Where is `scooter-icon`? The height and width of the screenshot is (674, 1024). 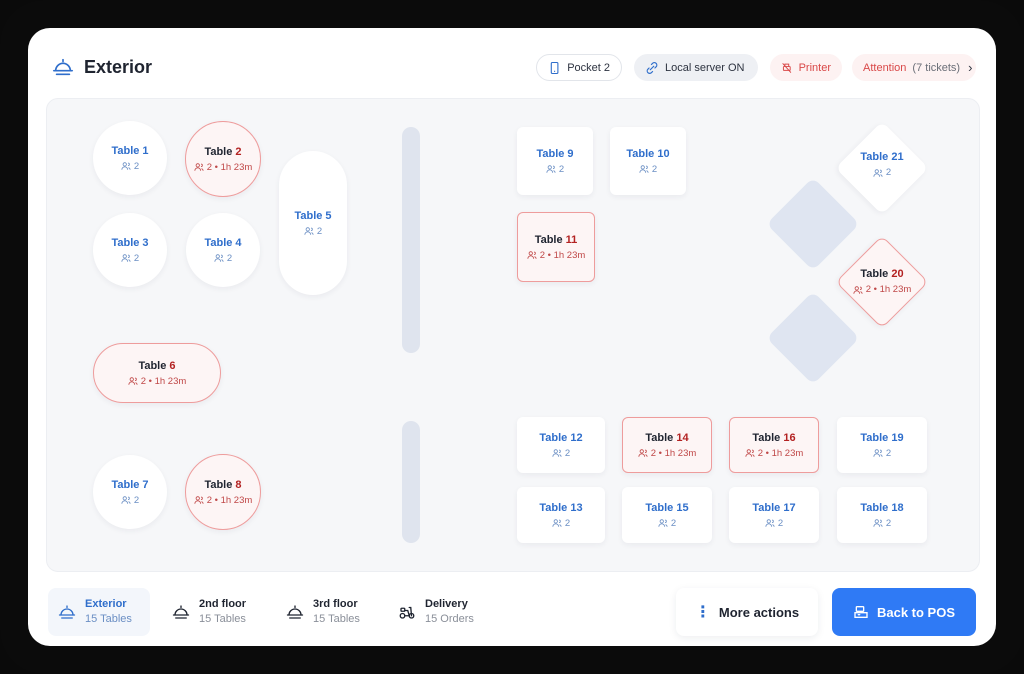
scooter-icon is located at coordinates (407, 612).